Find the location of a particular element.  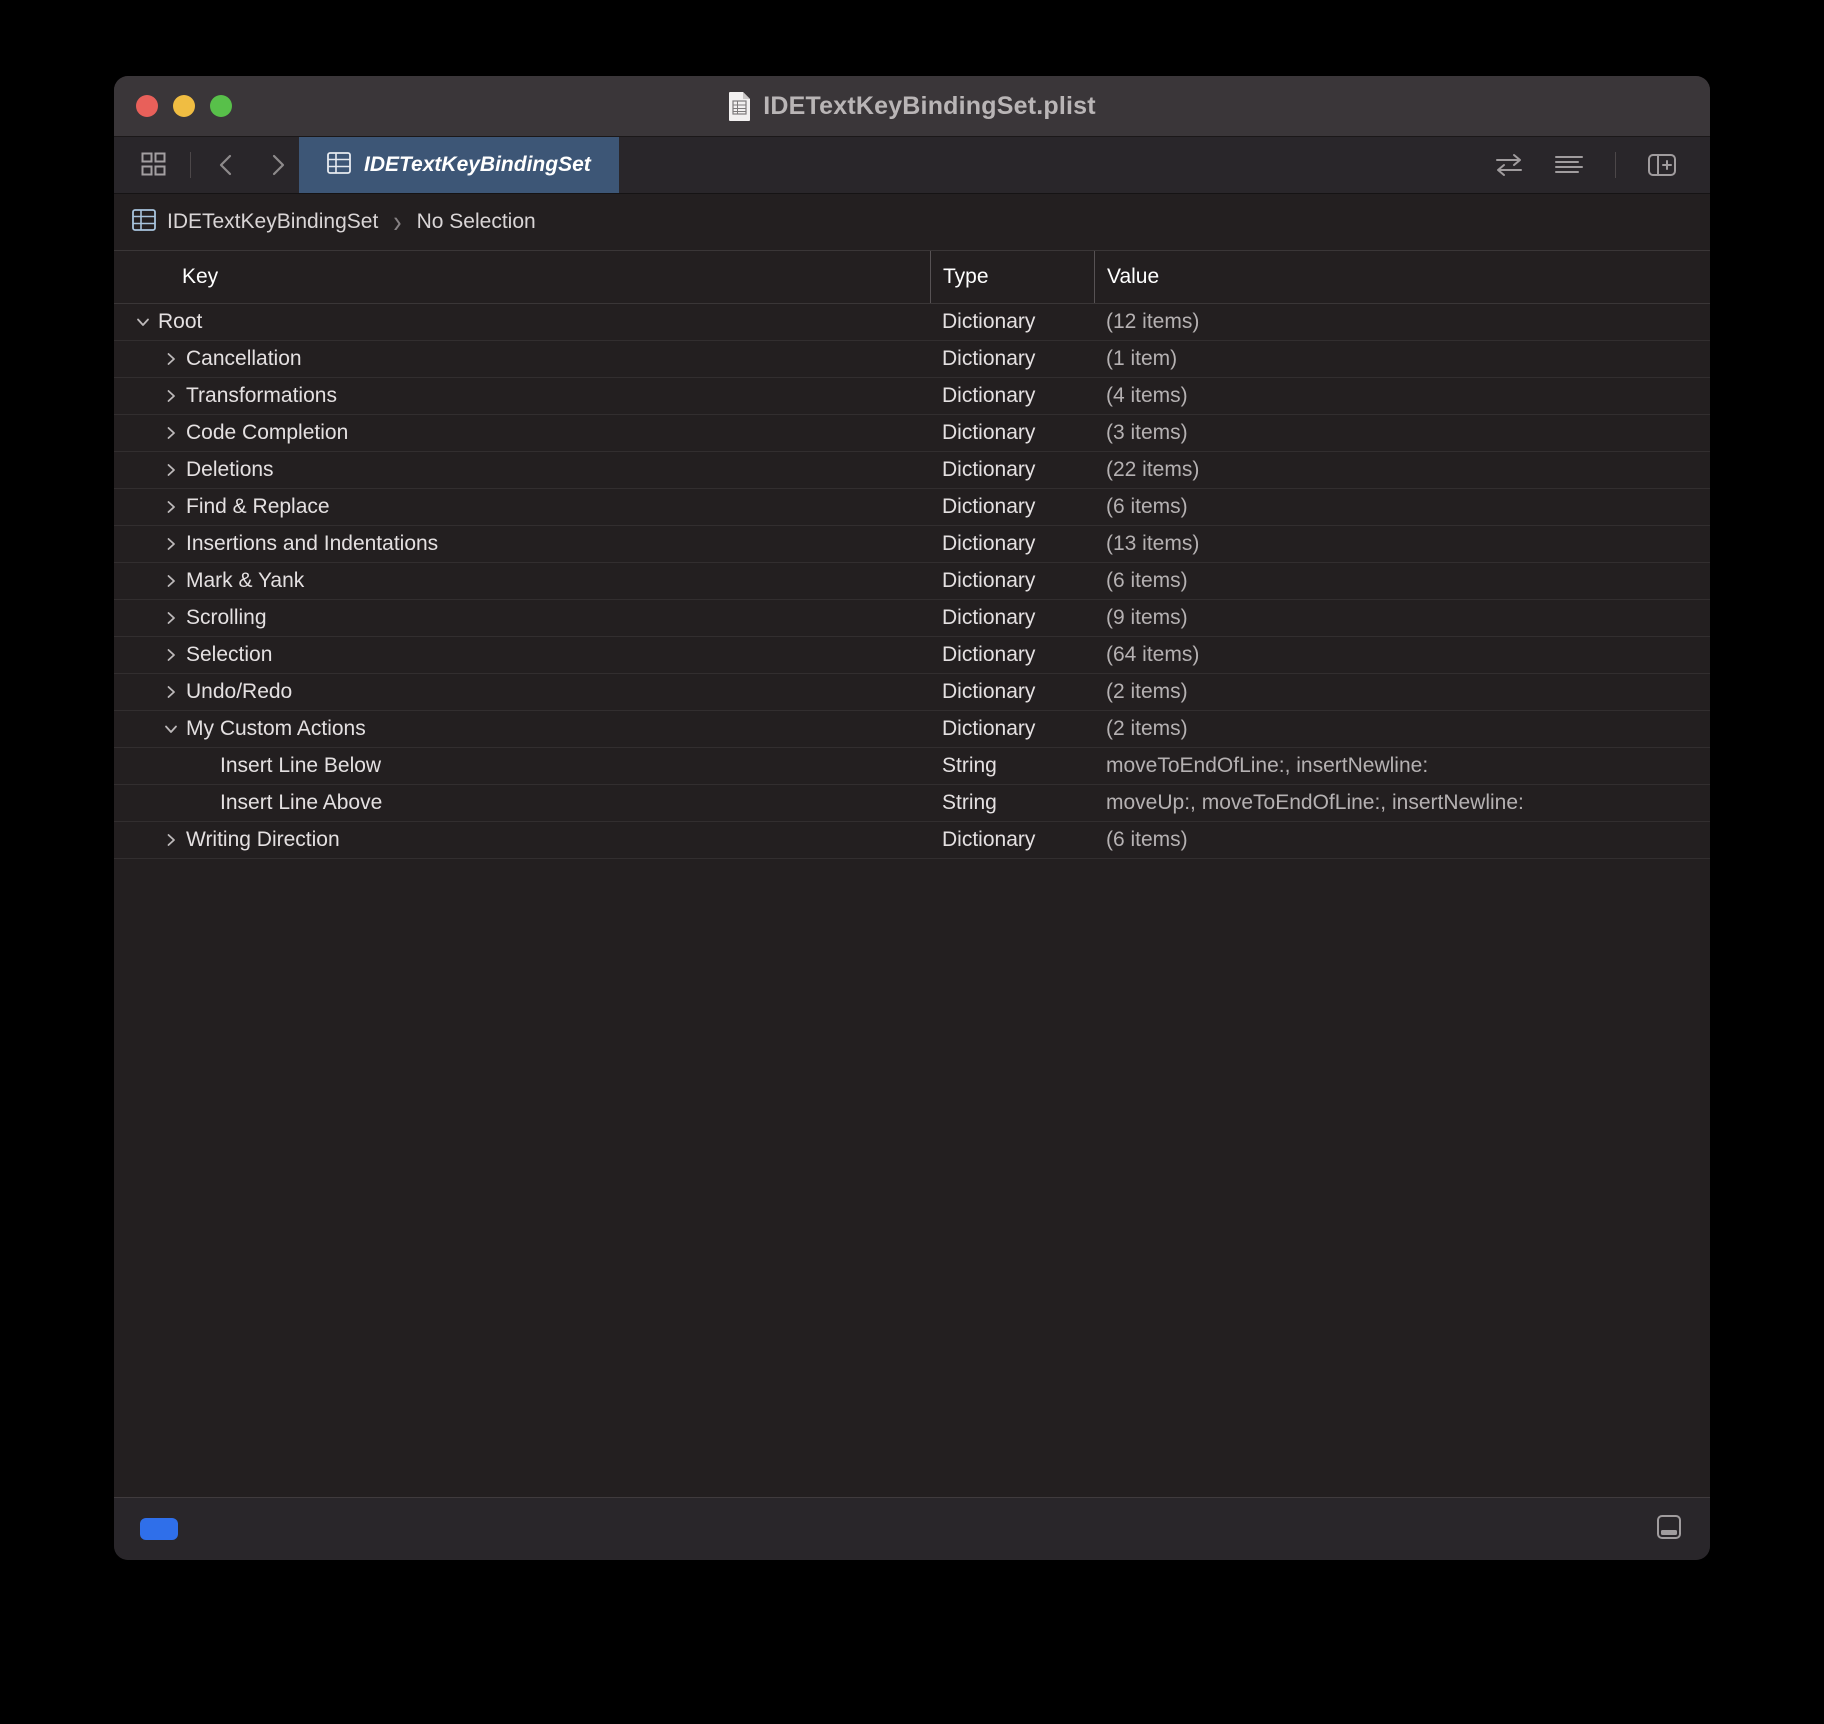

tab-idetextkeybindingset: IDETextKeyBindingSet is located at coordinates (459, 165).